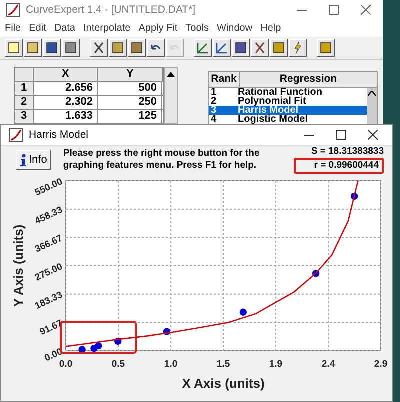  What do you see at coordinates (171, 74) in the screenshot?
I see `up-arrow-icon` at bounding box center [171, 74].